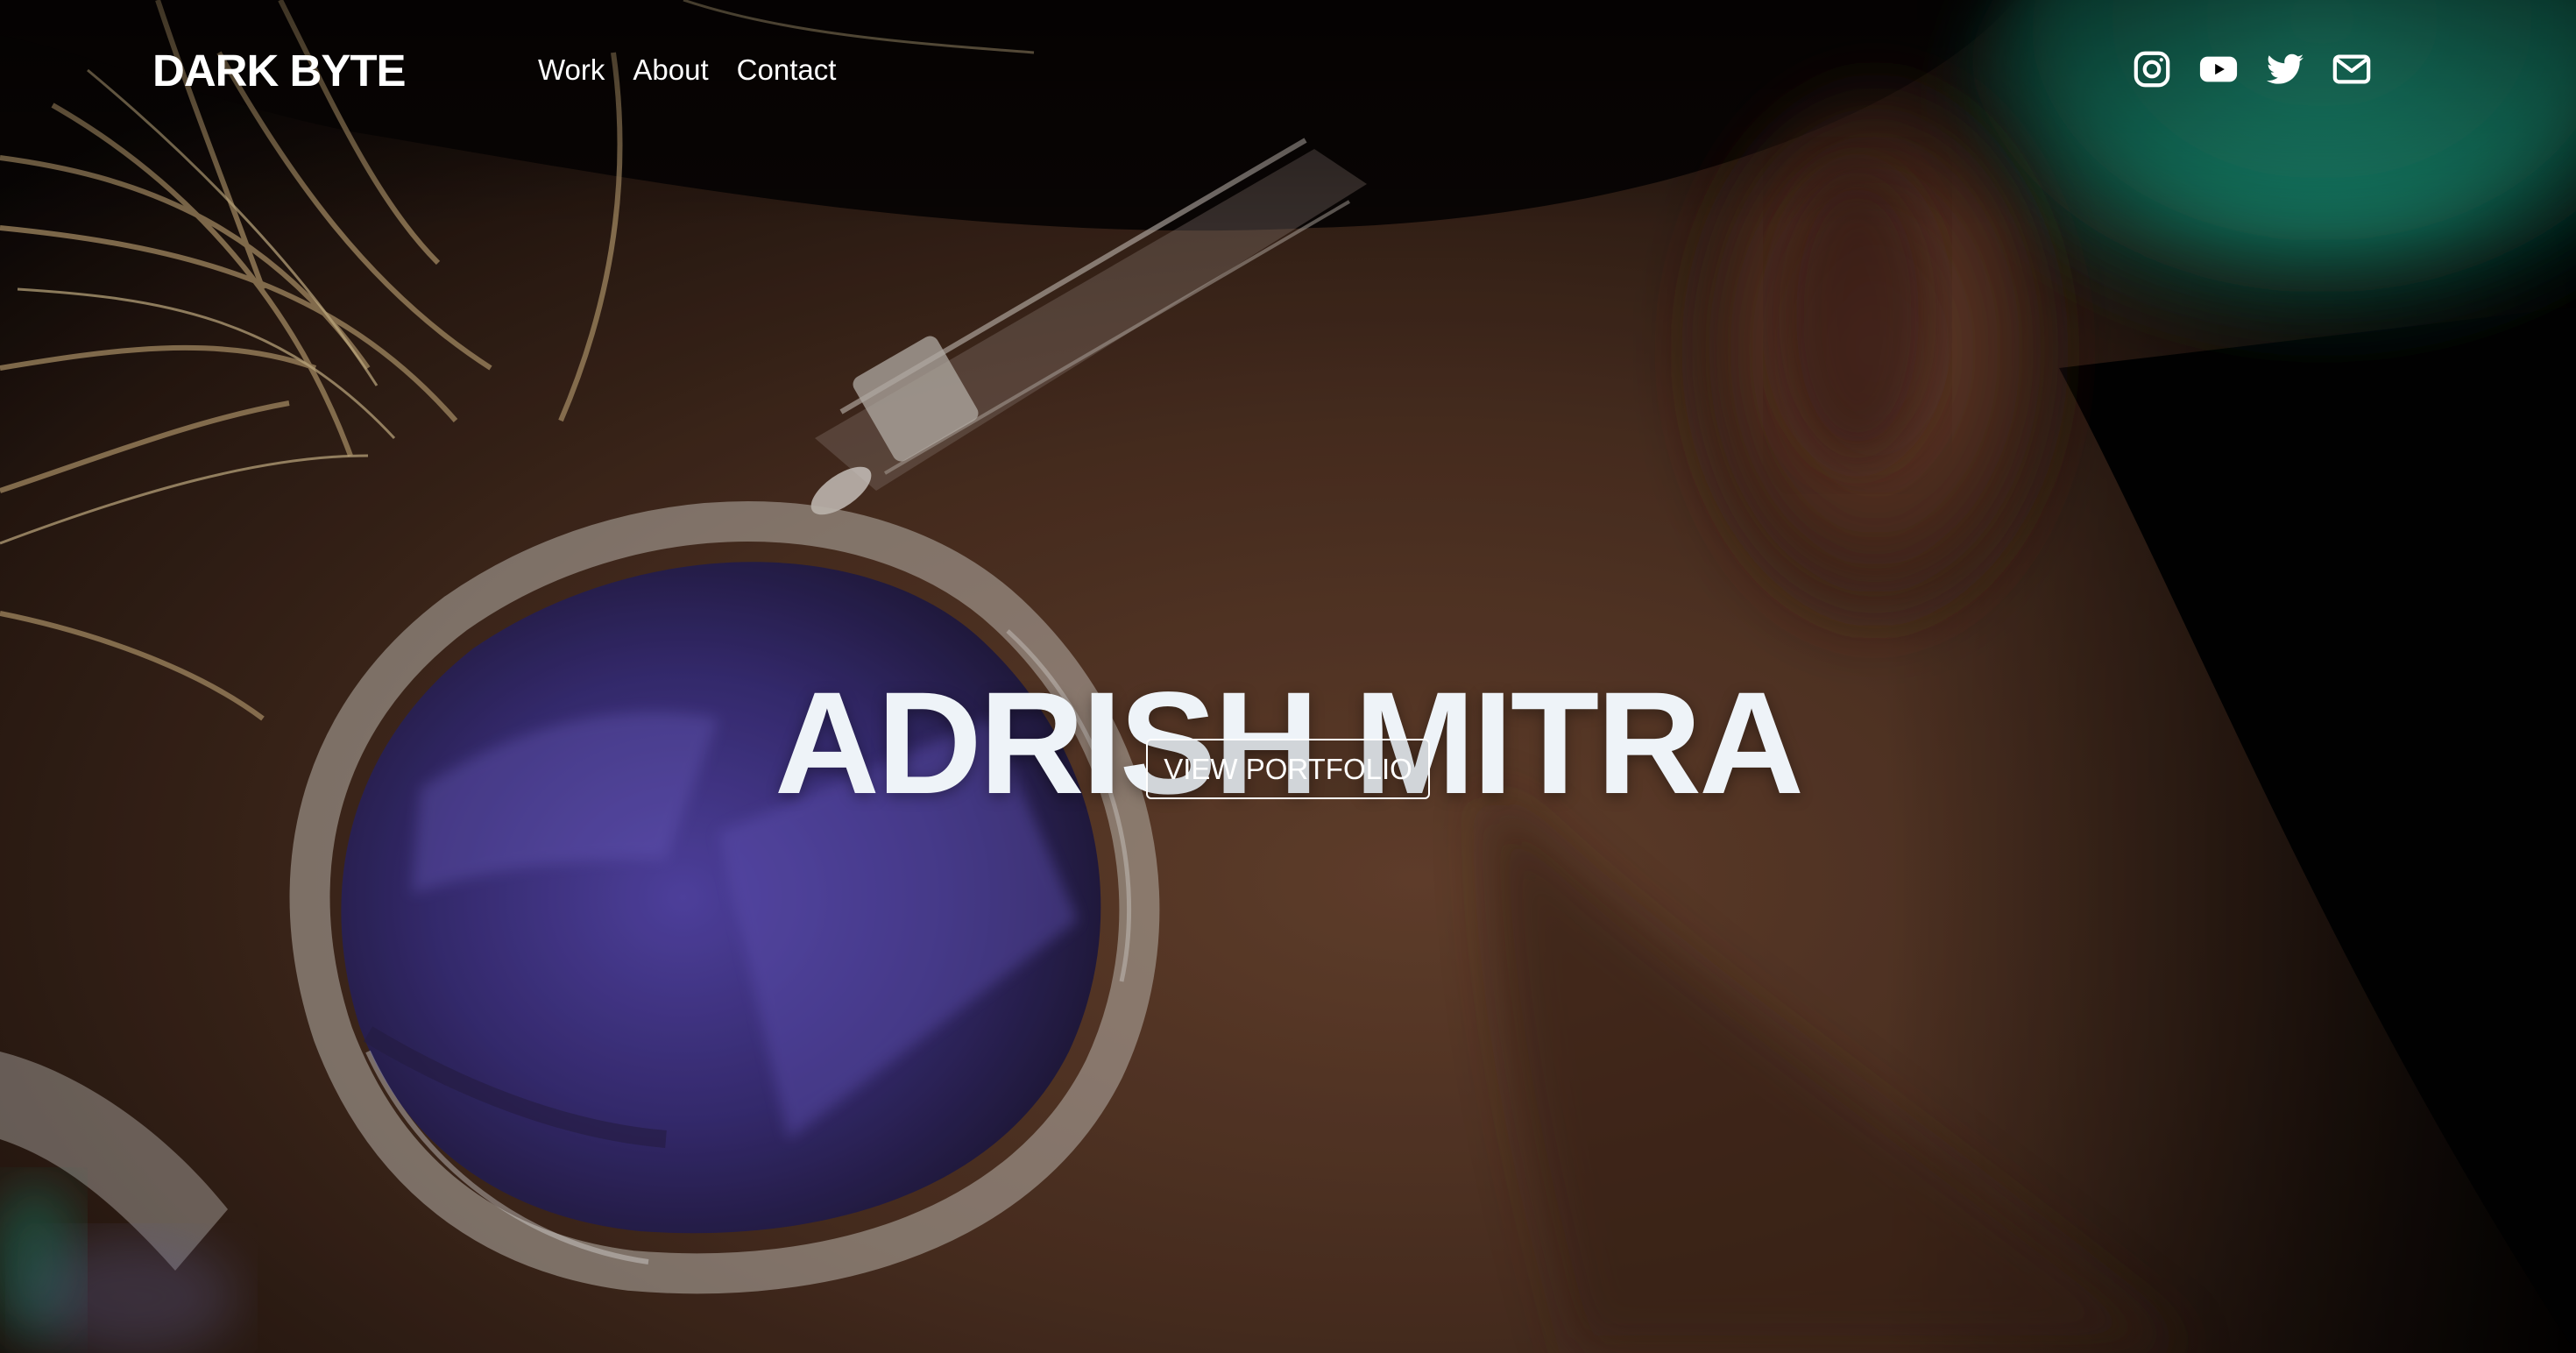  What do you see at coordinates (2252, 69) in the screenshot?
I see `social-links` at bounding box center [2252, 69].